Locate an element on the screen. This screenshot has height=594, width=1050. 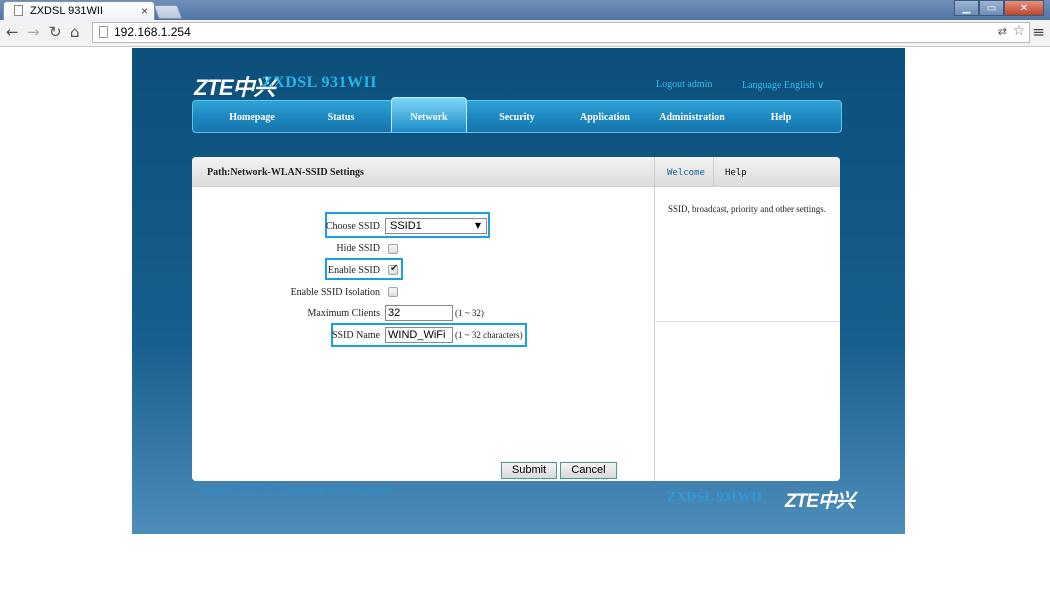
nav-administration: Administration is located at coordinates (692, 116).